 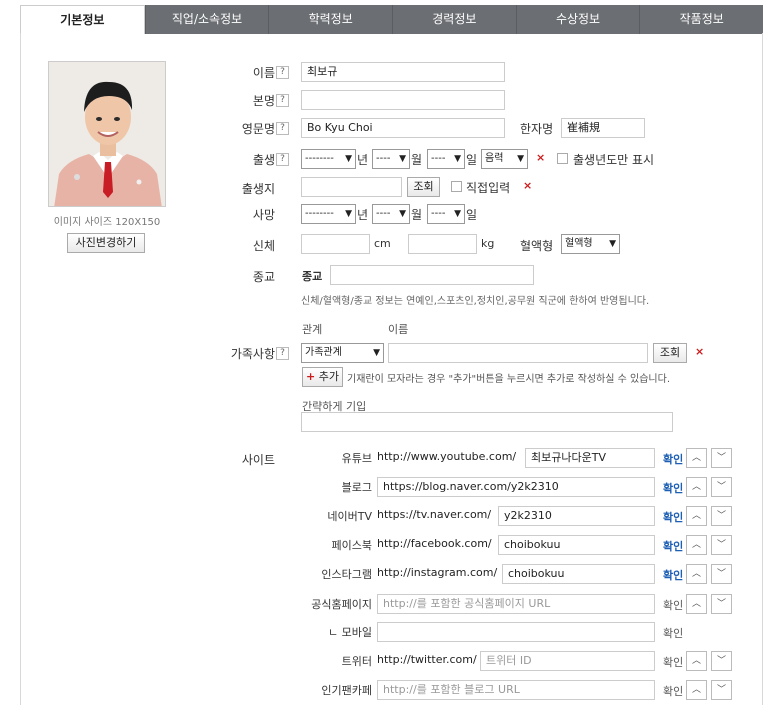 I want to click on site-row-name: 인스타그램, so click(x=346, y=574).